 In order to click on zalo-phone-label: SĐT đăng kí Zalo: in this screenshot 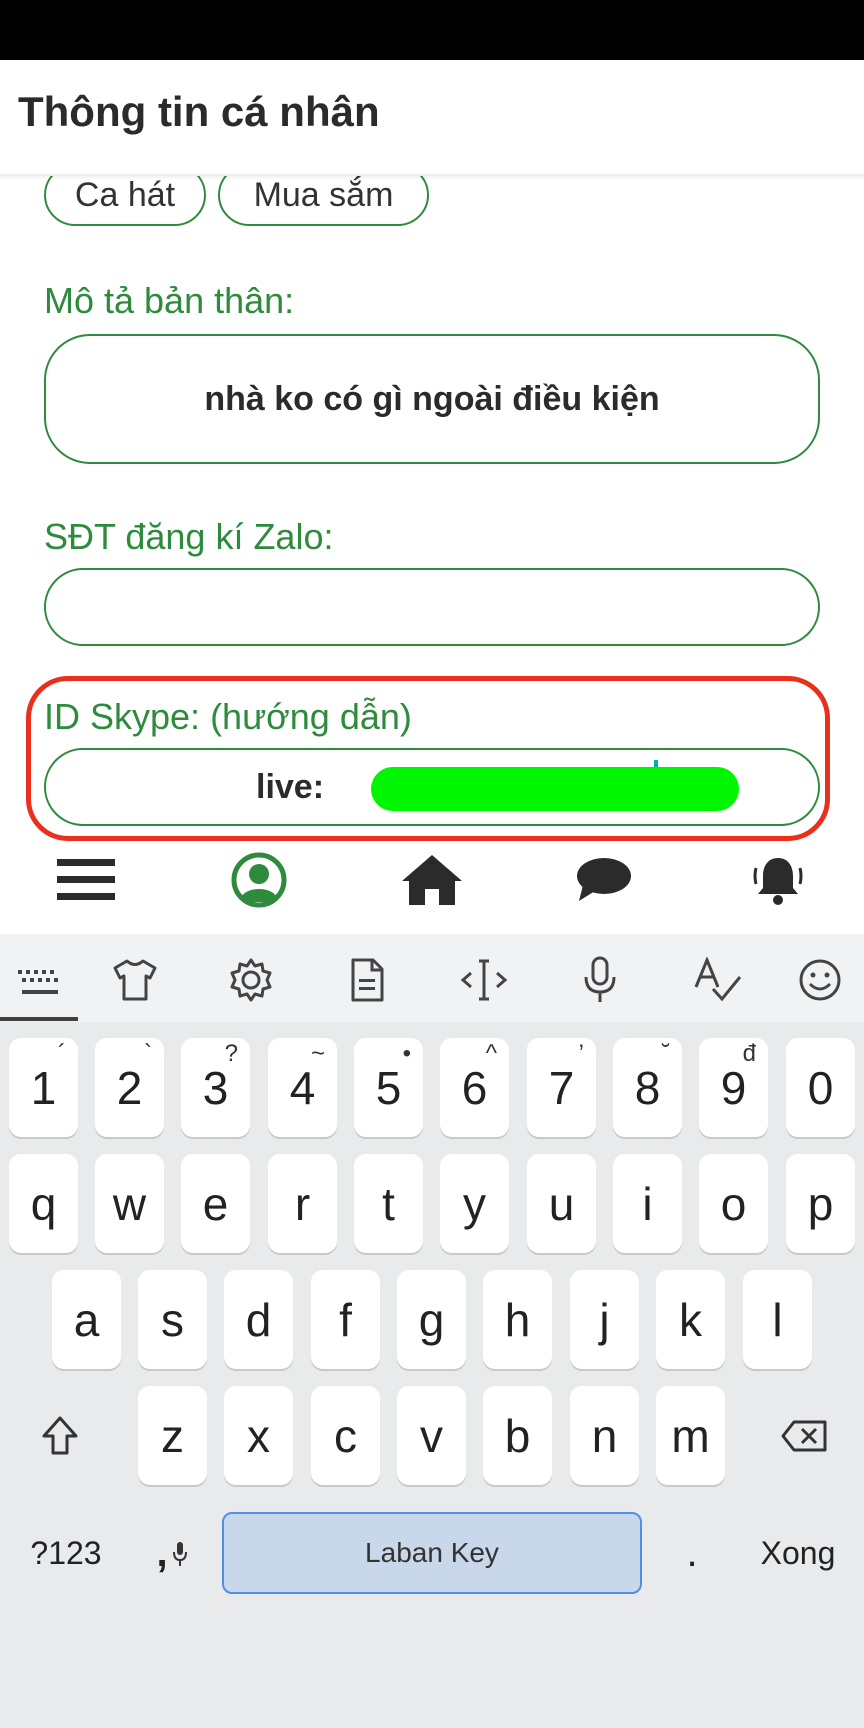, I will do `click(189, 536)`.